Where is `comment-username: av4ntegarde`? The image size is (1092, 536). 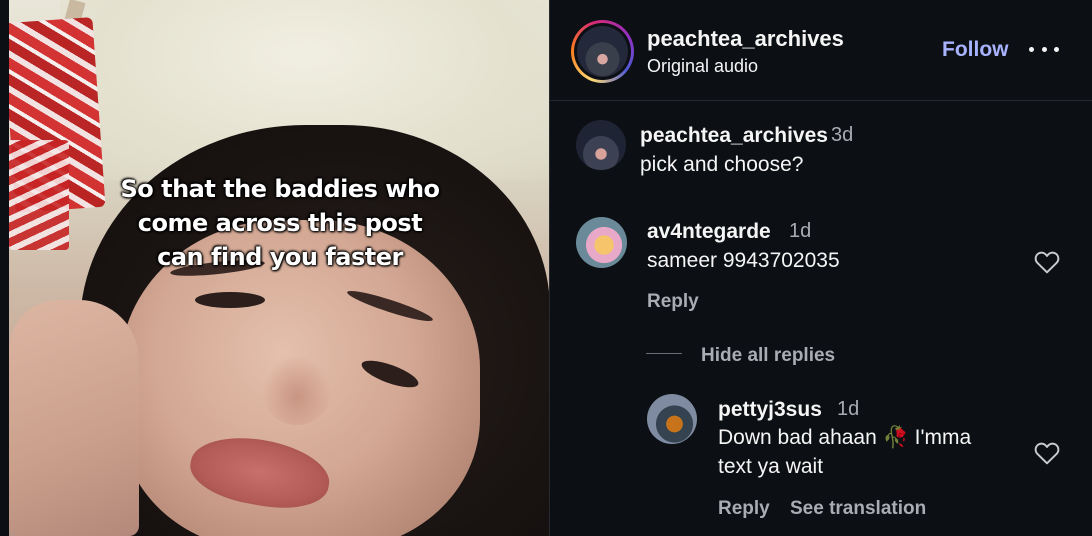 comment-username: av4ntegarde is located at coordinates (709, 232).